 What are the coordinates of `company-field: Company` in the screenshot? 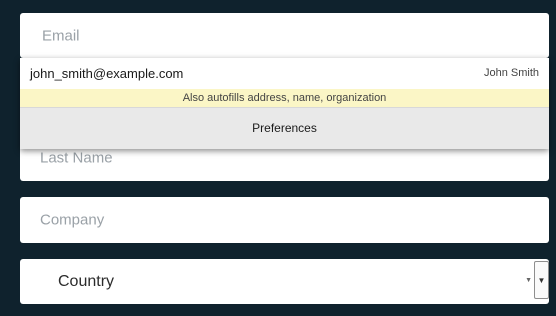 It's located at (284, 220).